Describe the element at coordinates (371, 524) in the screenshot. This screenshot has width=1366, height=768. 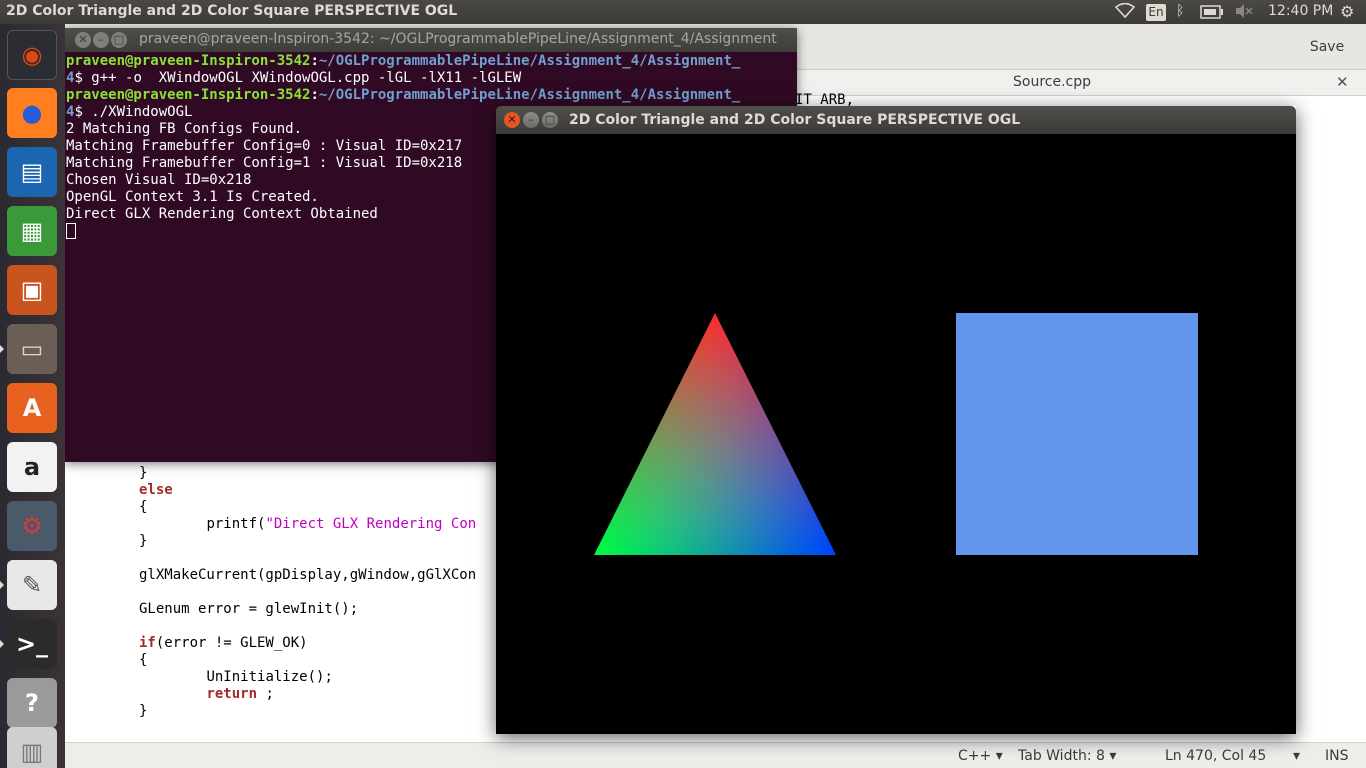
I see `code-string: "Direct GLX Rendering Con` at that location.